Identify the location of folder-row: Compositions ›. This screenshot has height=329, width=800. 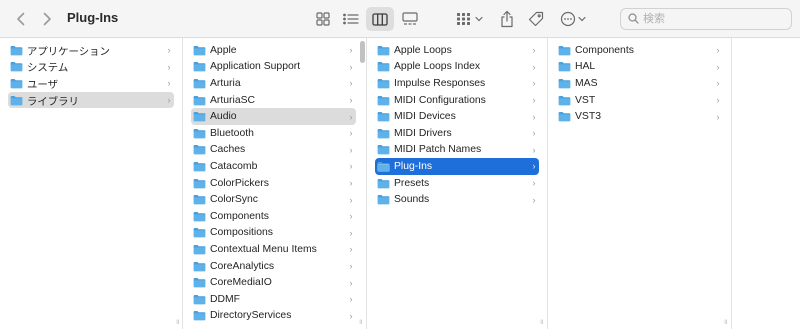
(273, 233).